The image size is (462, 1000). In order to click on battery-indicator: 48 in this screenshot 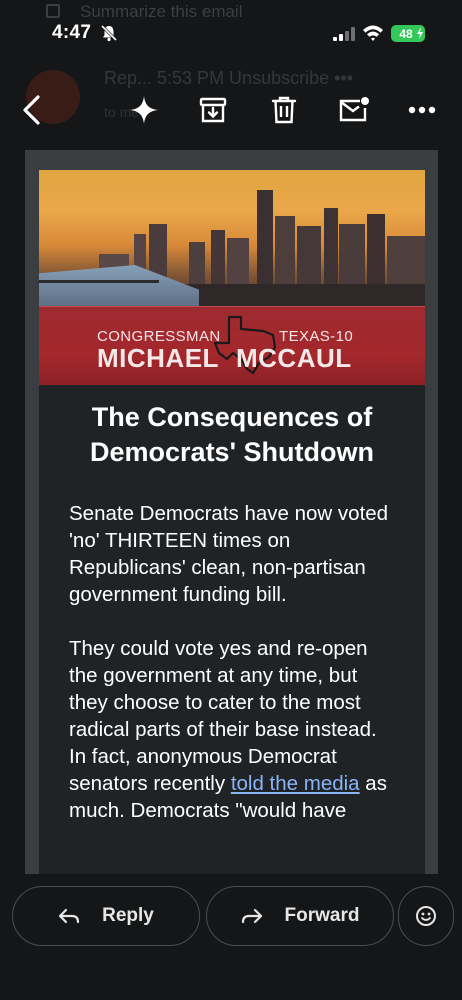, I will do `click(408, 33)`.